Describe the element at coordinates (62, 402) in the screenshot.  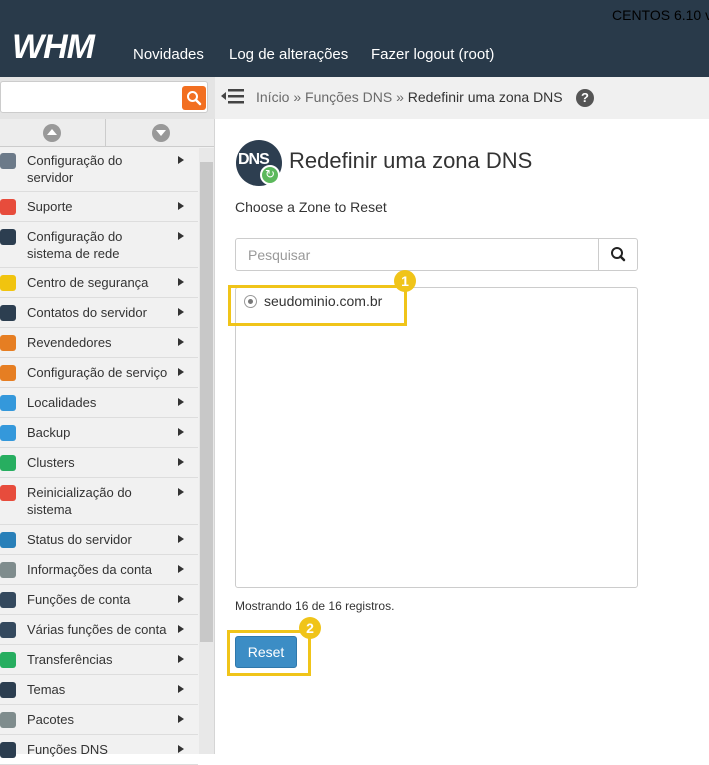
I see `sidebar-item-label: Localidades` at that location.